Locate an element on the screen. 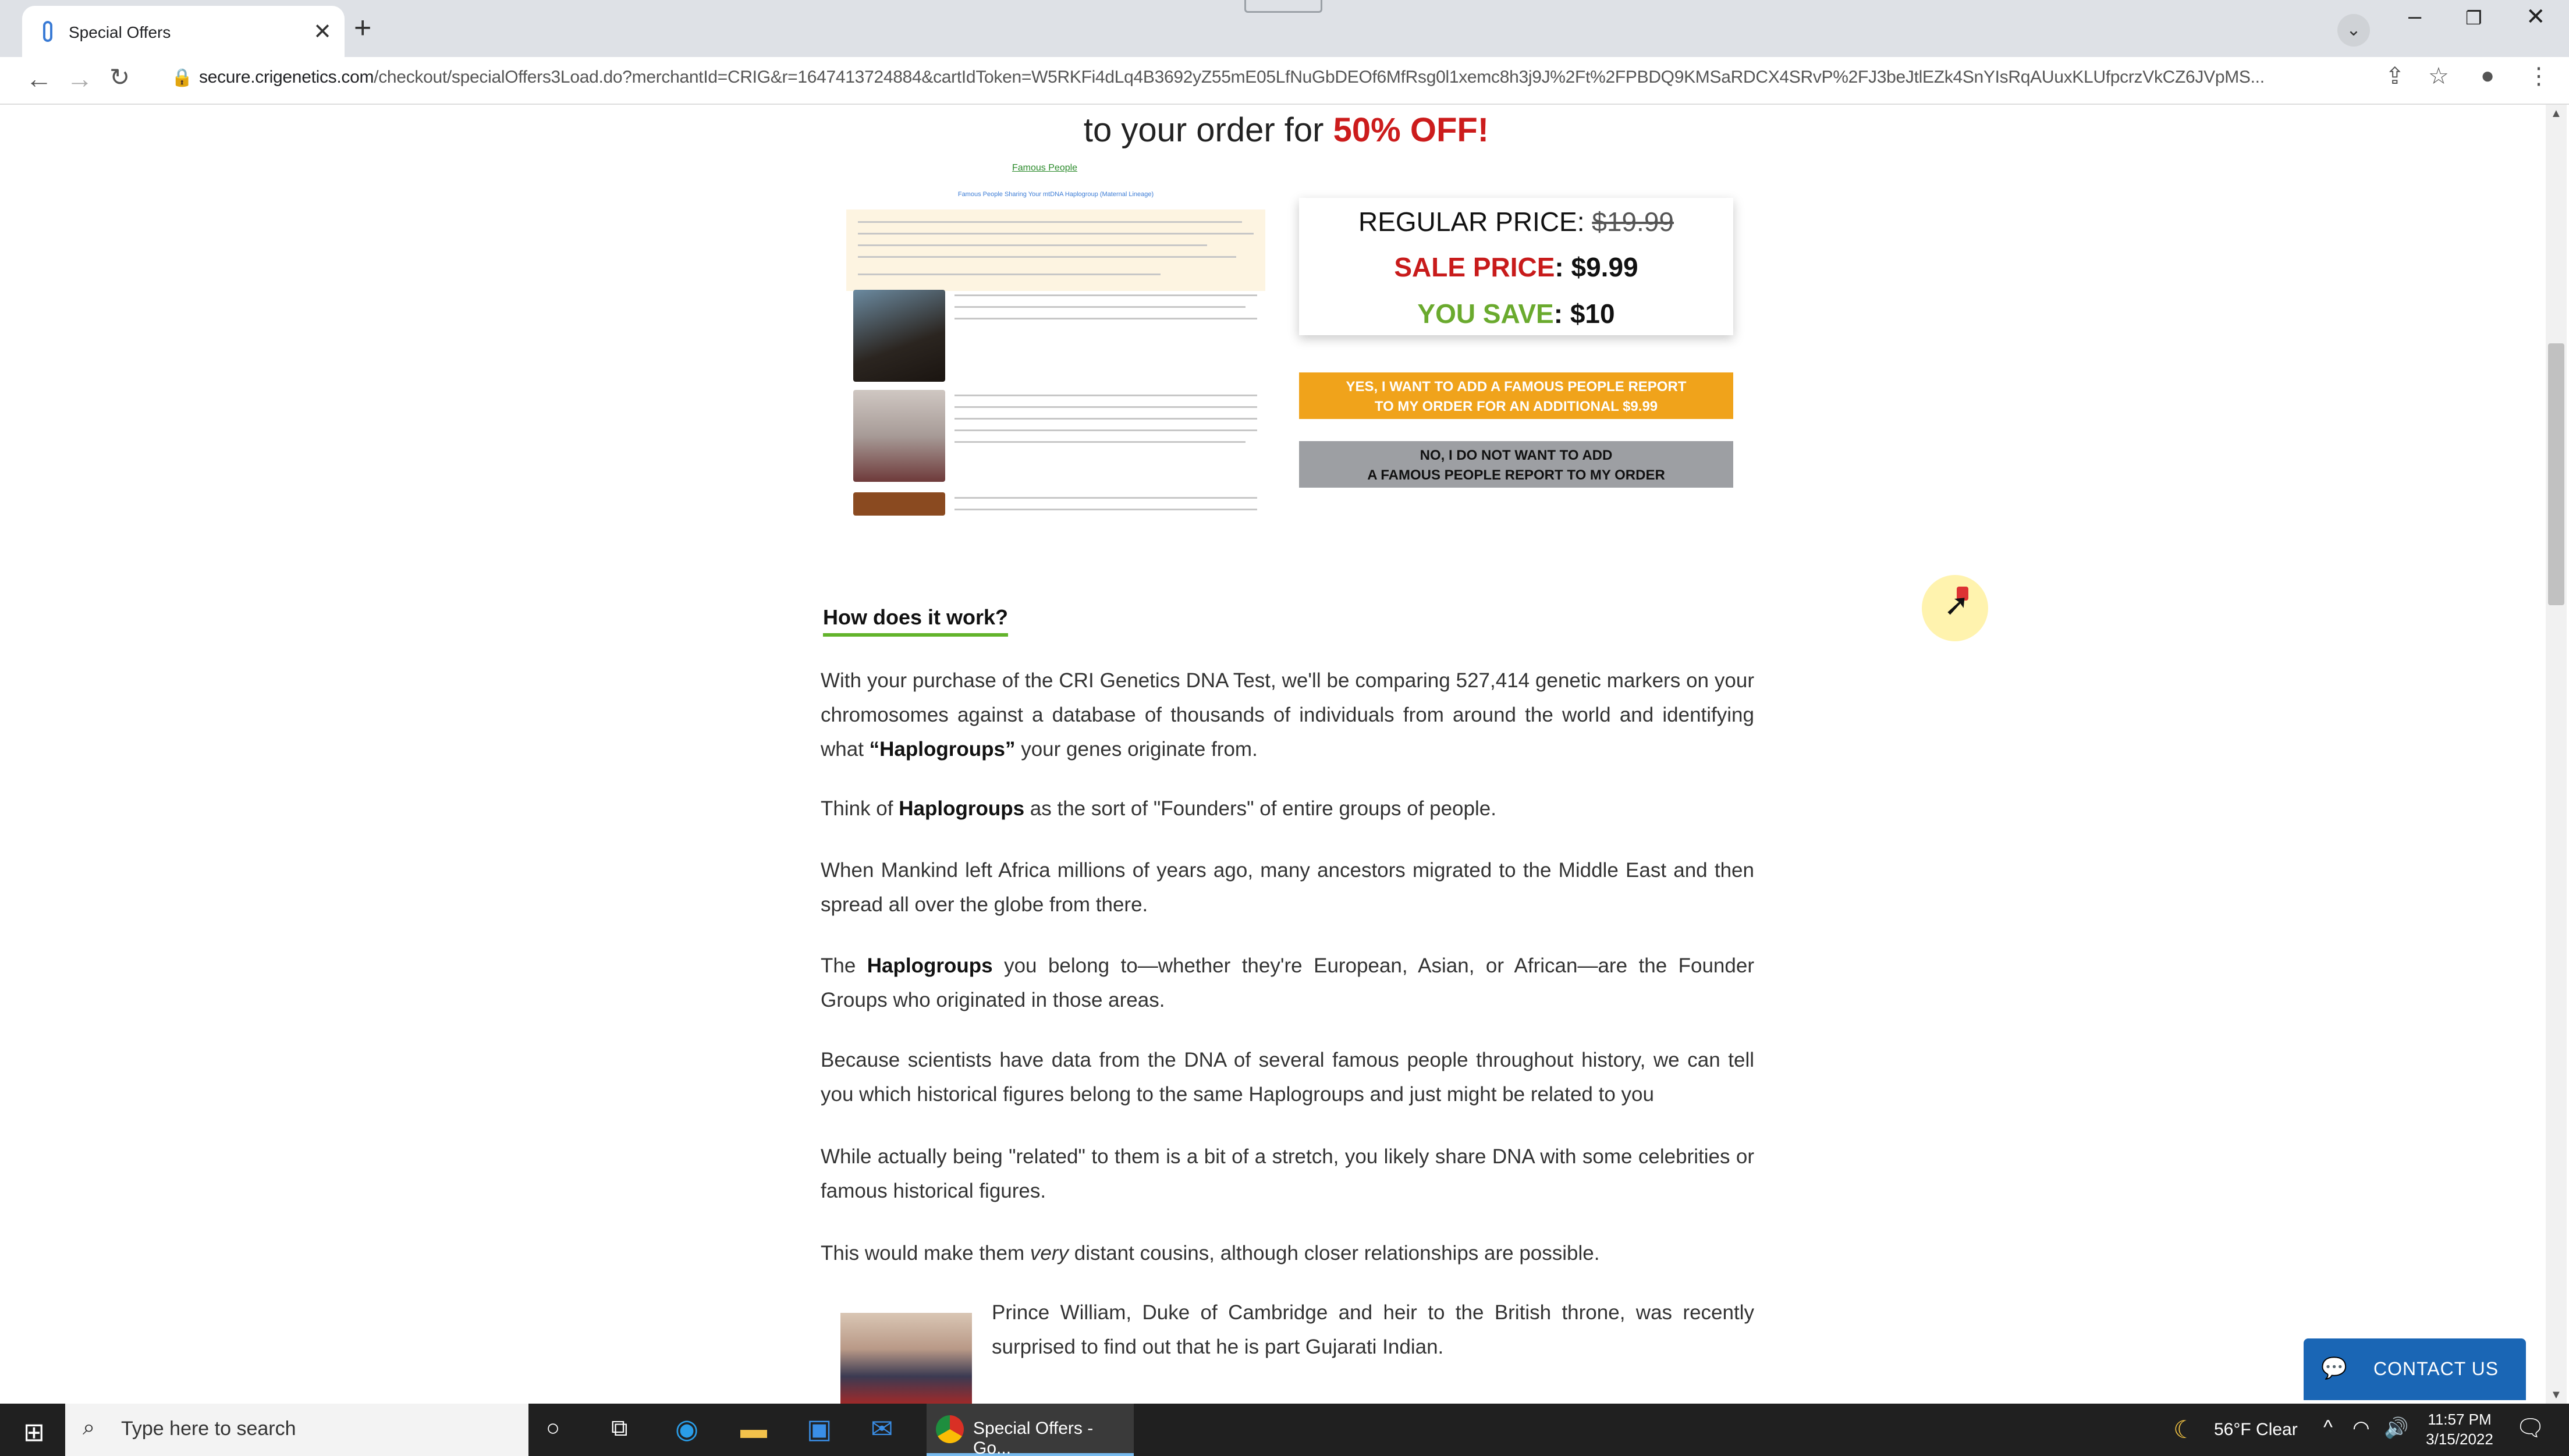 The image size is (2569, 1456). window-drag-handle is located at coordinates (1283, 6).